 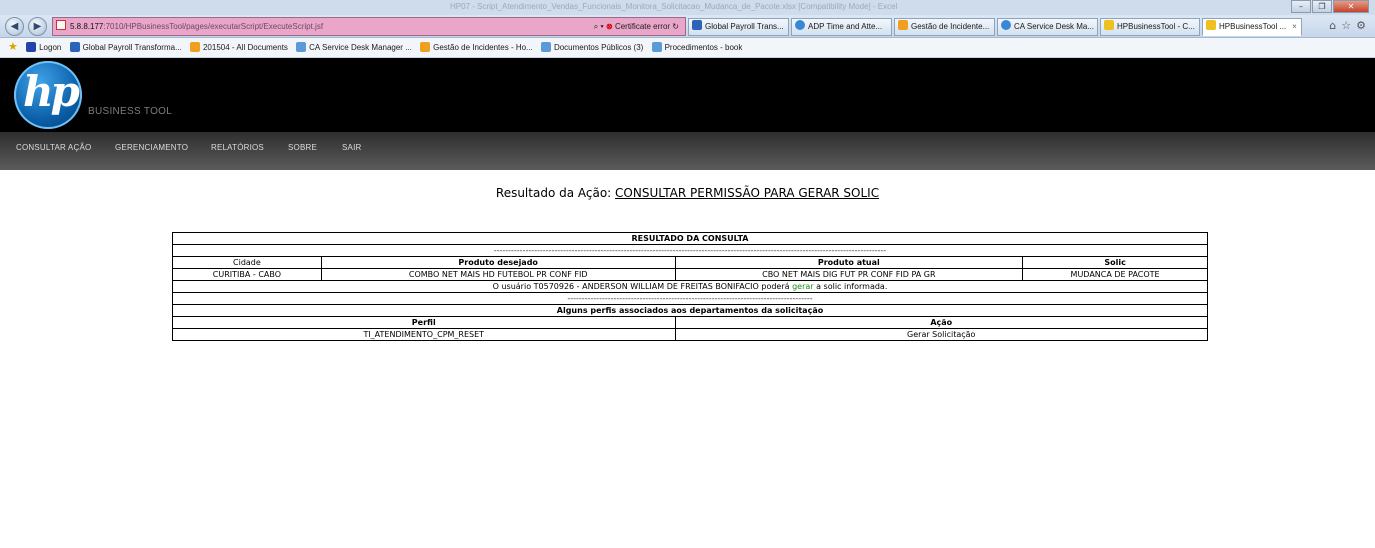 I want to click on refresh-icon: ↻, so click(x=675, y=26).